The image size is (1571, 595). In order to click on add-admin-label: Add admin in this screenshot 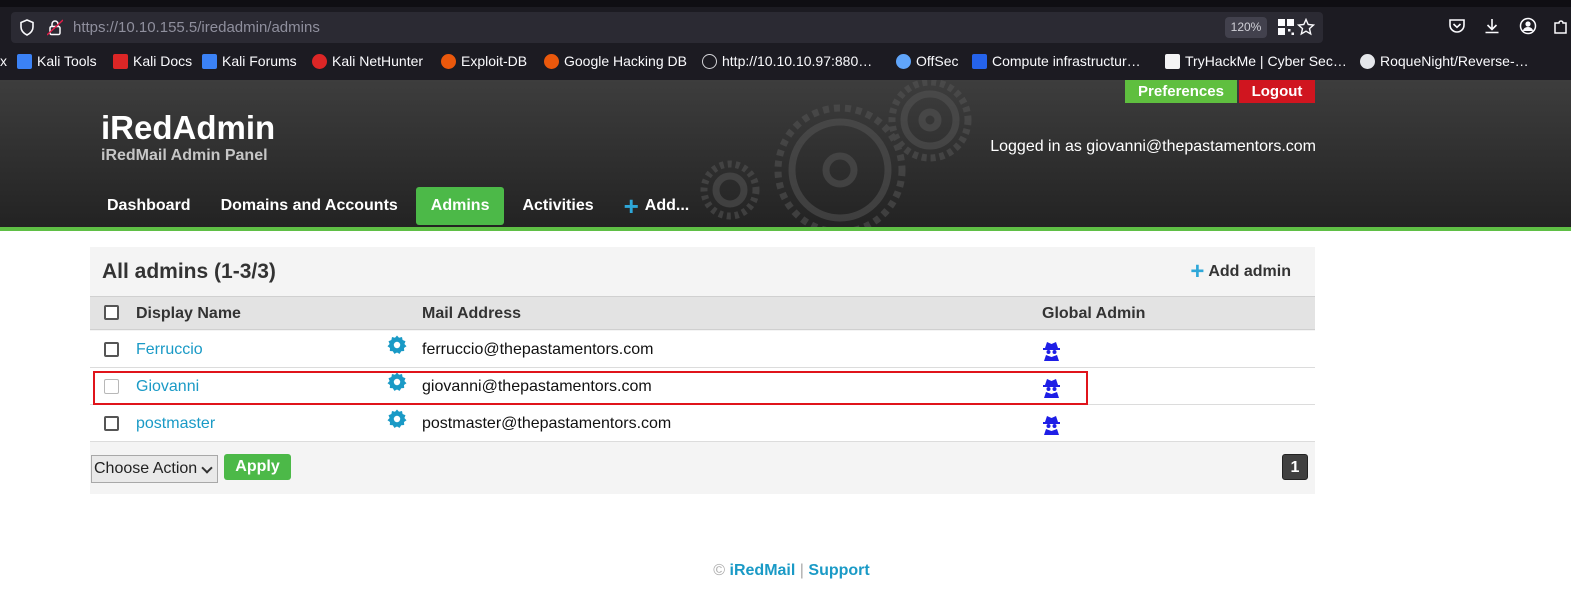, I will do `click(1249, 271)`.